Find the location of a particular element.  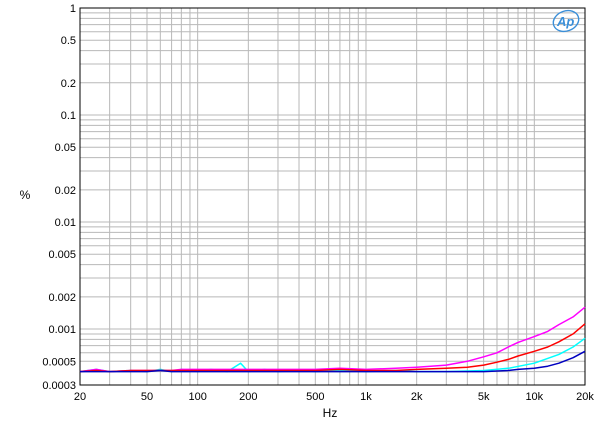

y-tick-label: 0.0005 is located at coordinates (59, 362).